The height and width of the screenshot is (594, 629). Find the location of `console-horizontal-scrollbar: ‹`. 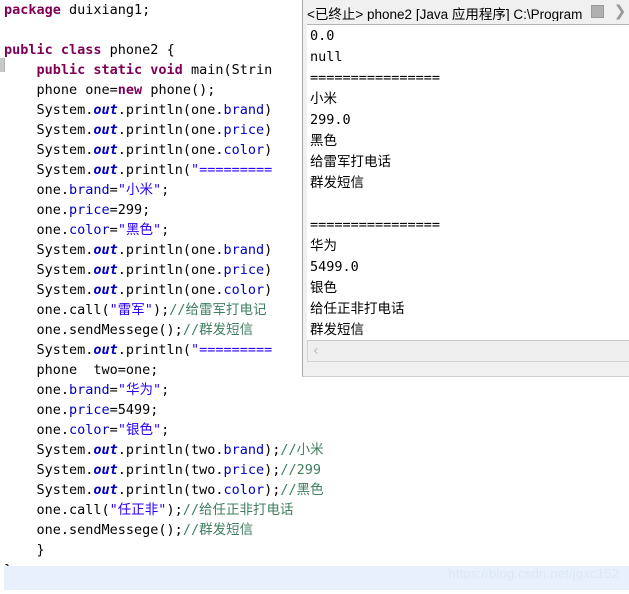

console-horizontal-scrollbar: ‹ is located at coordinates (468, 351).